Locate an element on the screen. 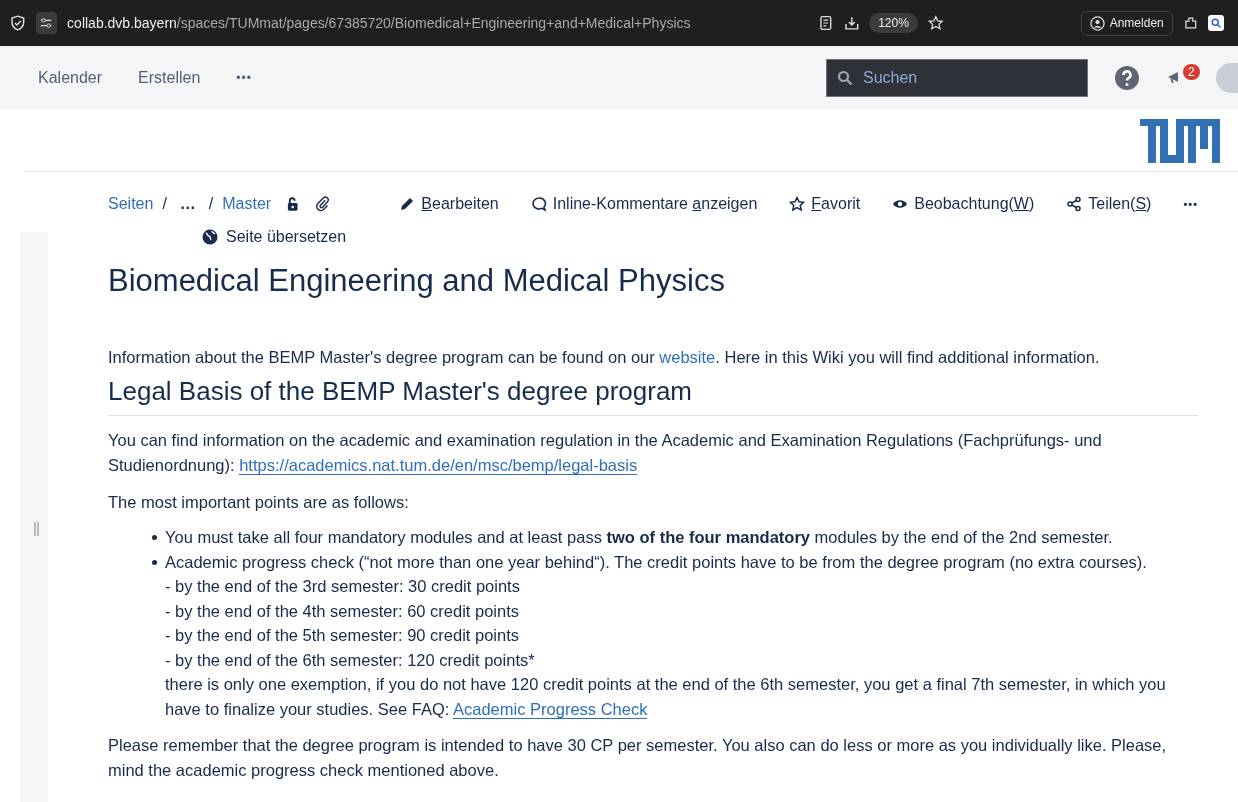 The width and height of the screenshot is (1238, 802). breadcrumb-link: Seiten is located at coordinates (131, 204).